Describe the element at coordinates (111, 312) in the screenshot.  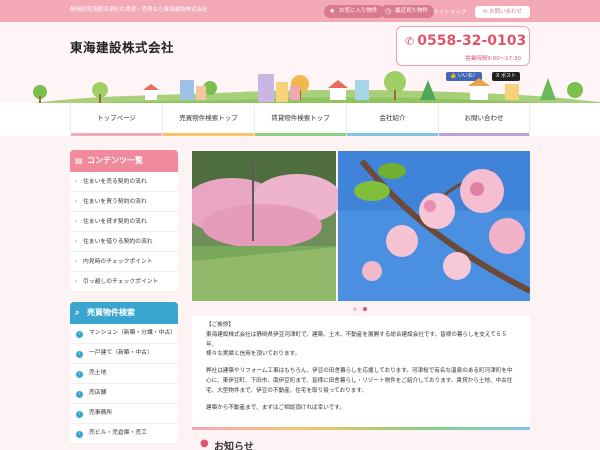
I see `sale-search-heading-label: 売買物件検索` at that location.